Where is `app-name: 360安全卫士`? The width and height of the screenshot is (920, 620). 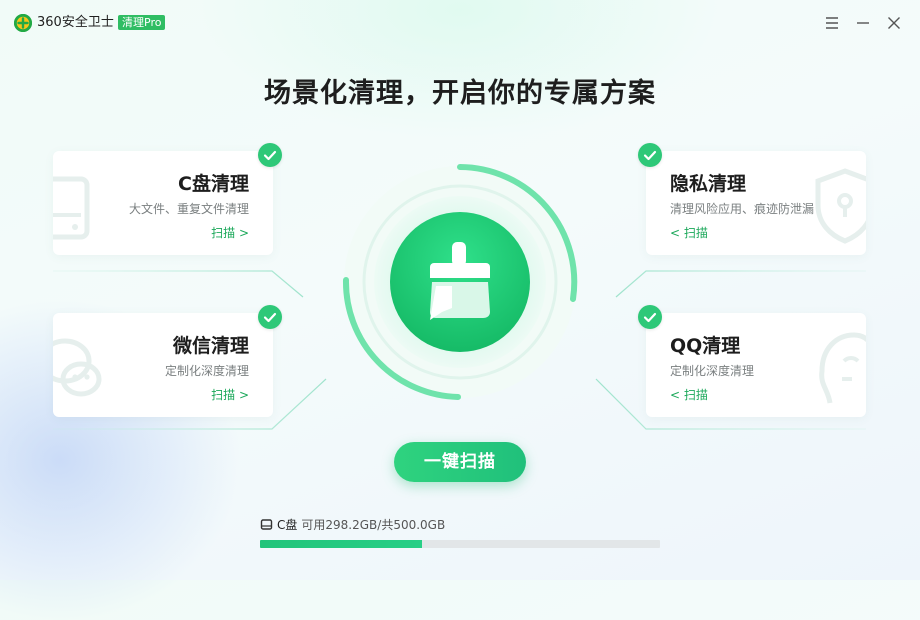
app-name: 360安全卫士 is located at coordinates (75, 22).